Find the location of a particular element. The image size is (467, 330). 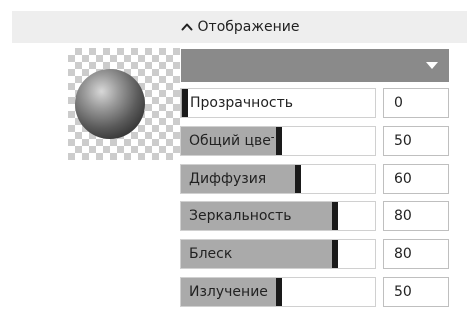

material-preview is located at coordinates (124, 104).